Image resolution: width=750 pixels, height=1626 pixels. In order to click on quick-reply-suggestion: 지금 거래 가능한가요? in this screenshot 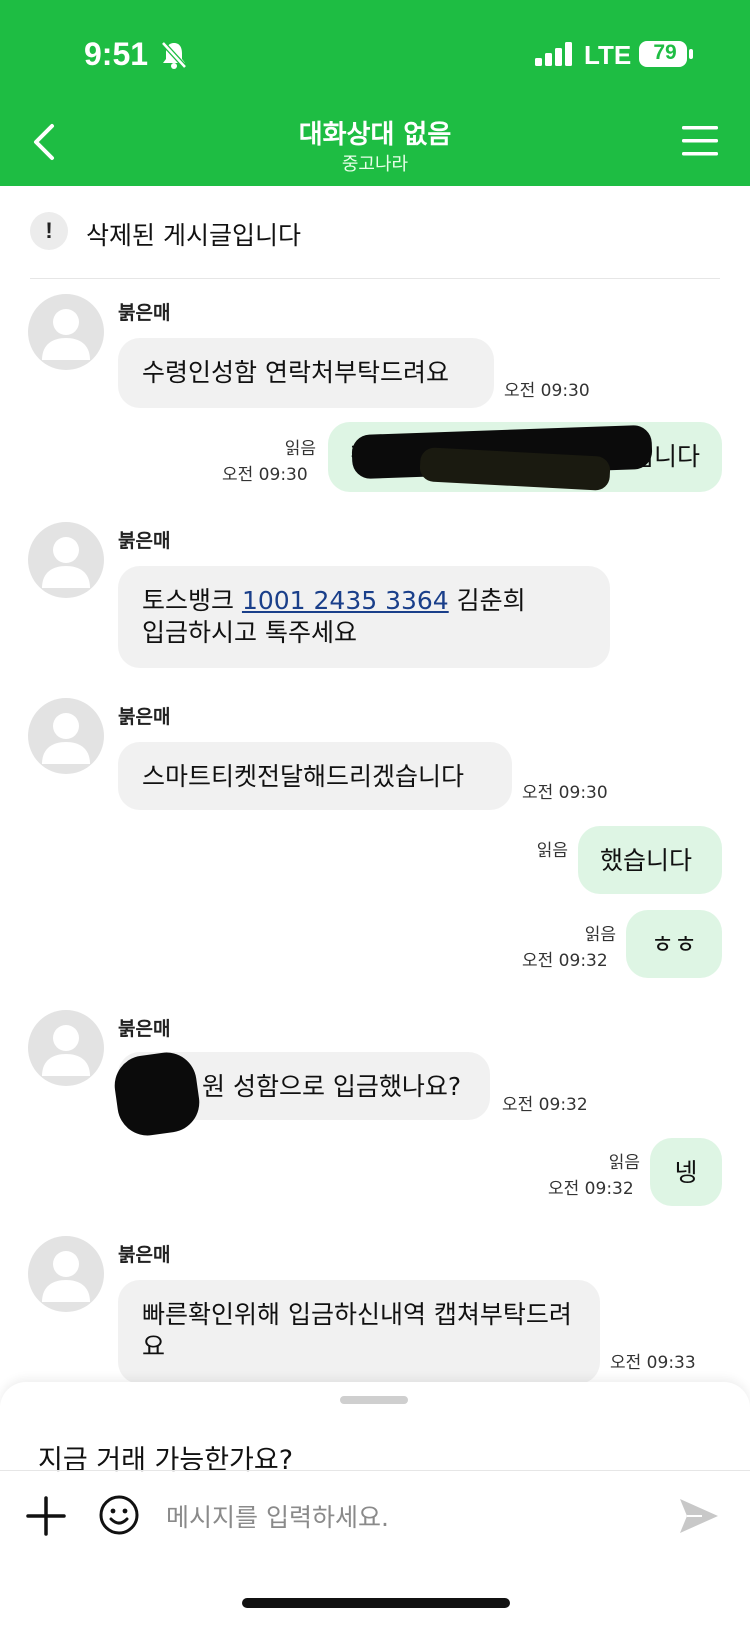, I will do `click(165, 1457)`.